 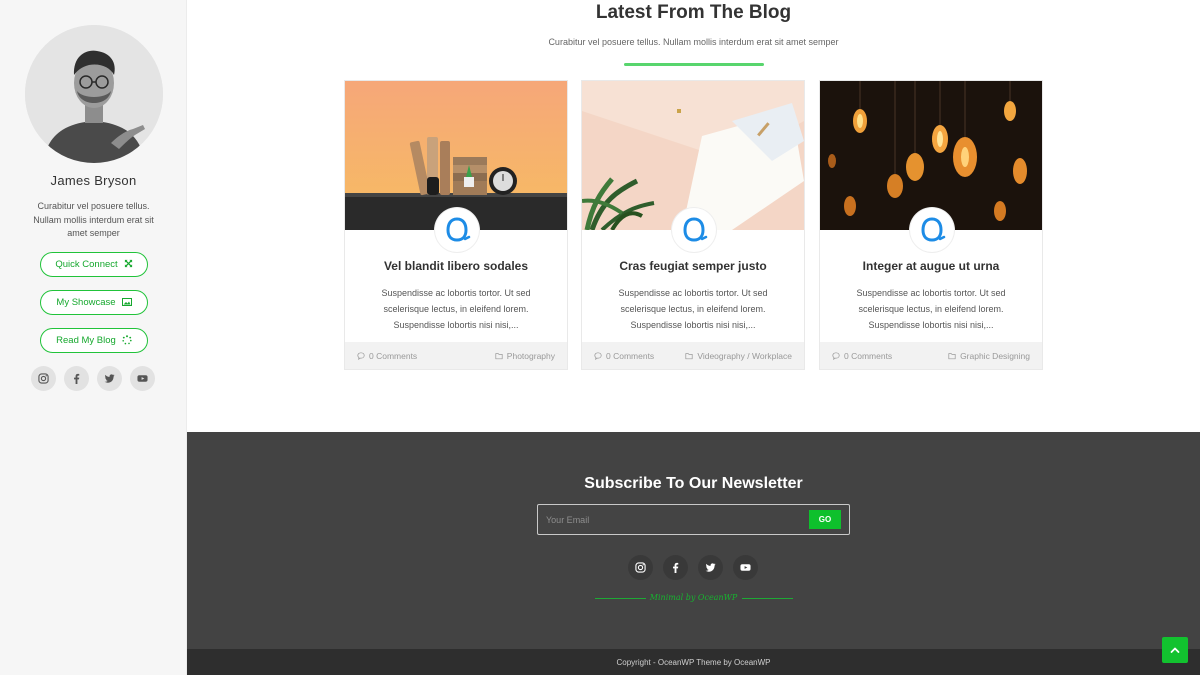 I want to click on copyright-text: Copyright - OceanWP Theme by OceanWP, so click(x=693, y=662).